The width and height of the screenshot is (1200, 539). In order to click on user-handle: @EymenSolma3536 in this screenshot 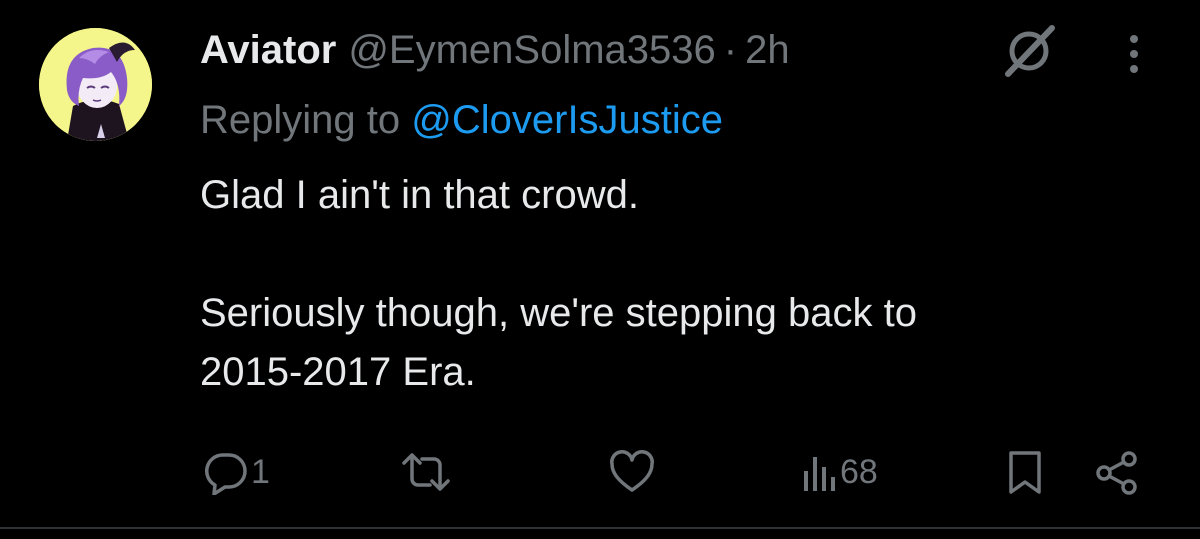, I will do `click(531, 50)`.